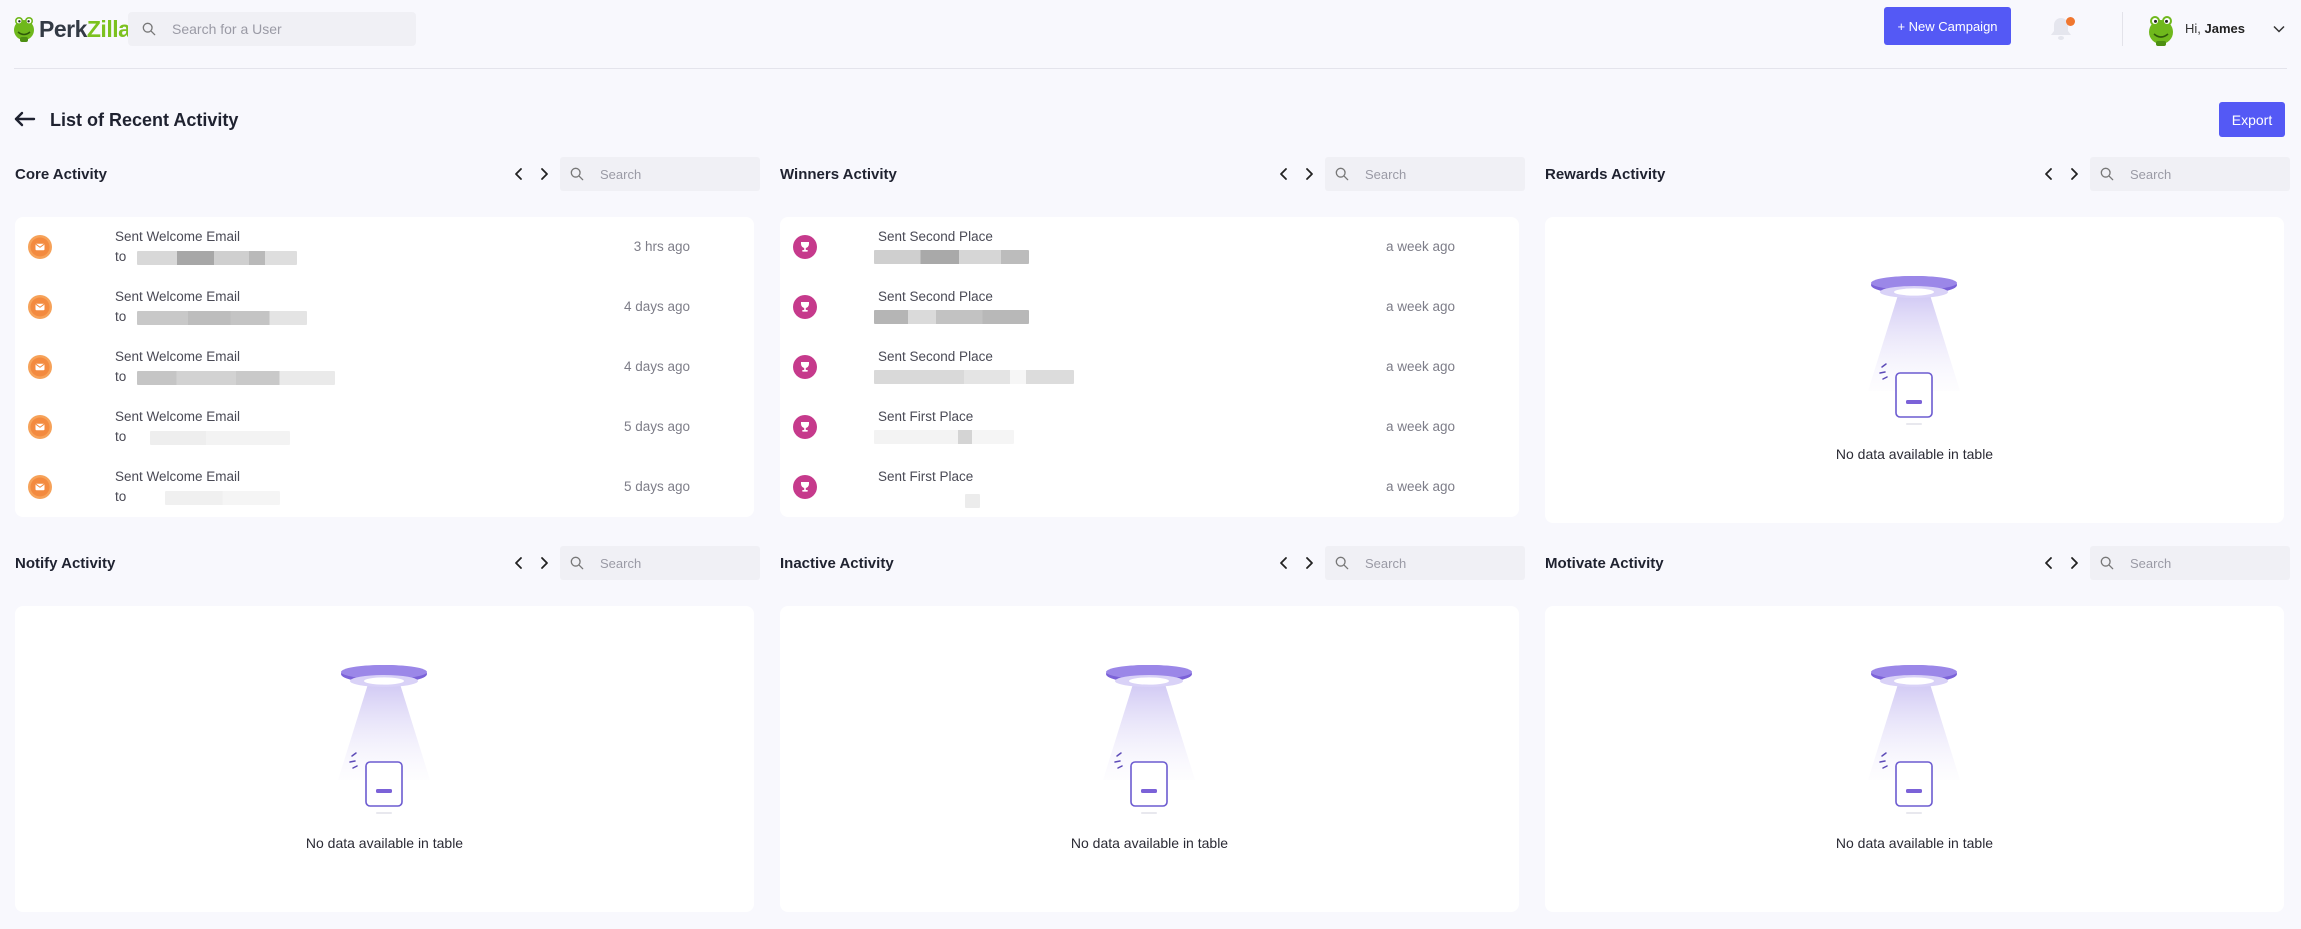  Describe the element at coordinates (2070, 21) in the screenshot. I see `notification-dot` at that location.